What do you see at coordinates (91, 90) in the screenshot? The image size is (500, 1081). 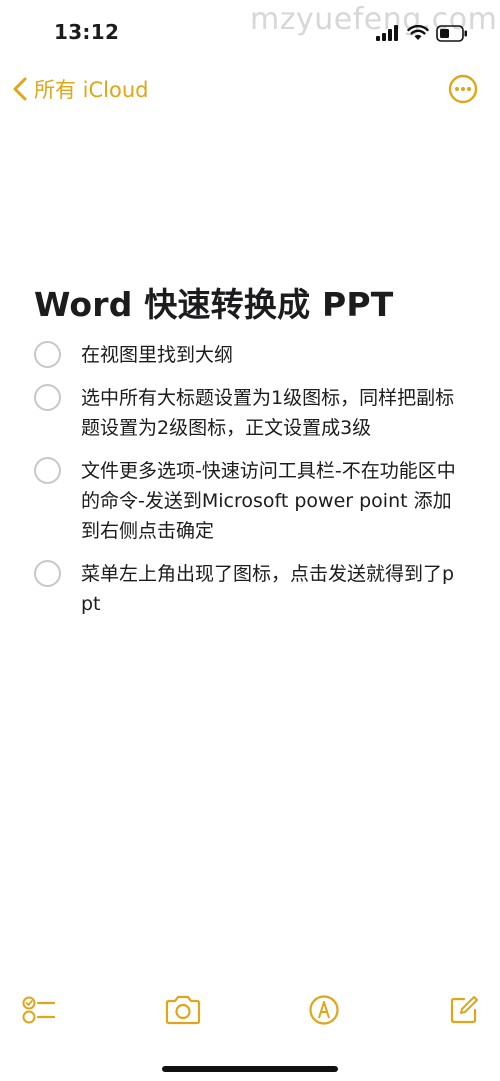 I see `back-label: 所有 iCloud` at bounding box center [91, 90].